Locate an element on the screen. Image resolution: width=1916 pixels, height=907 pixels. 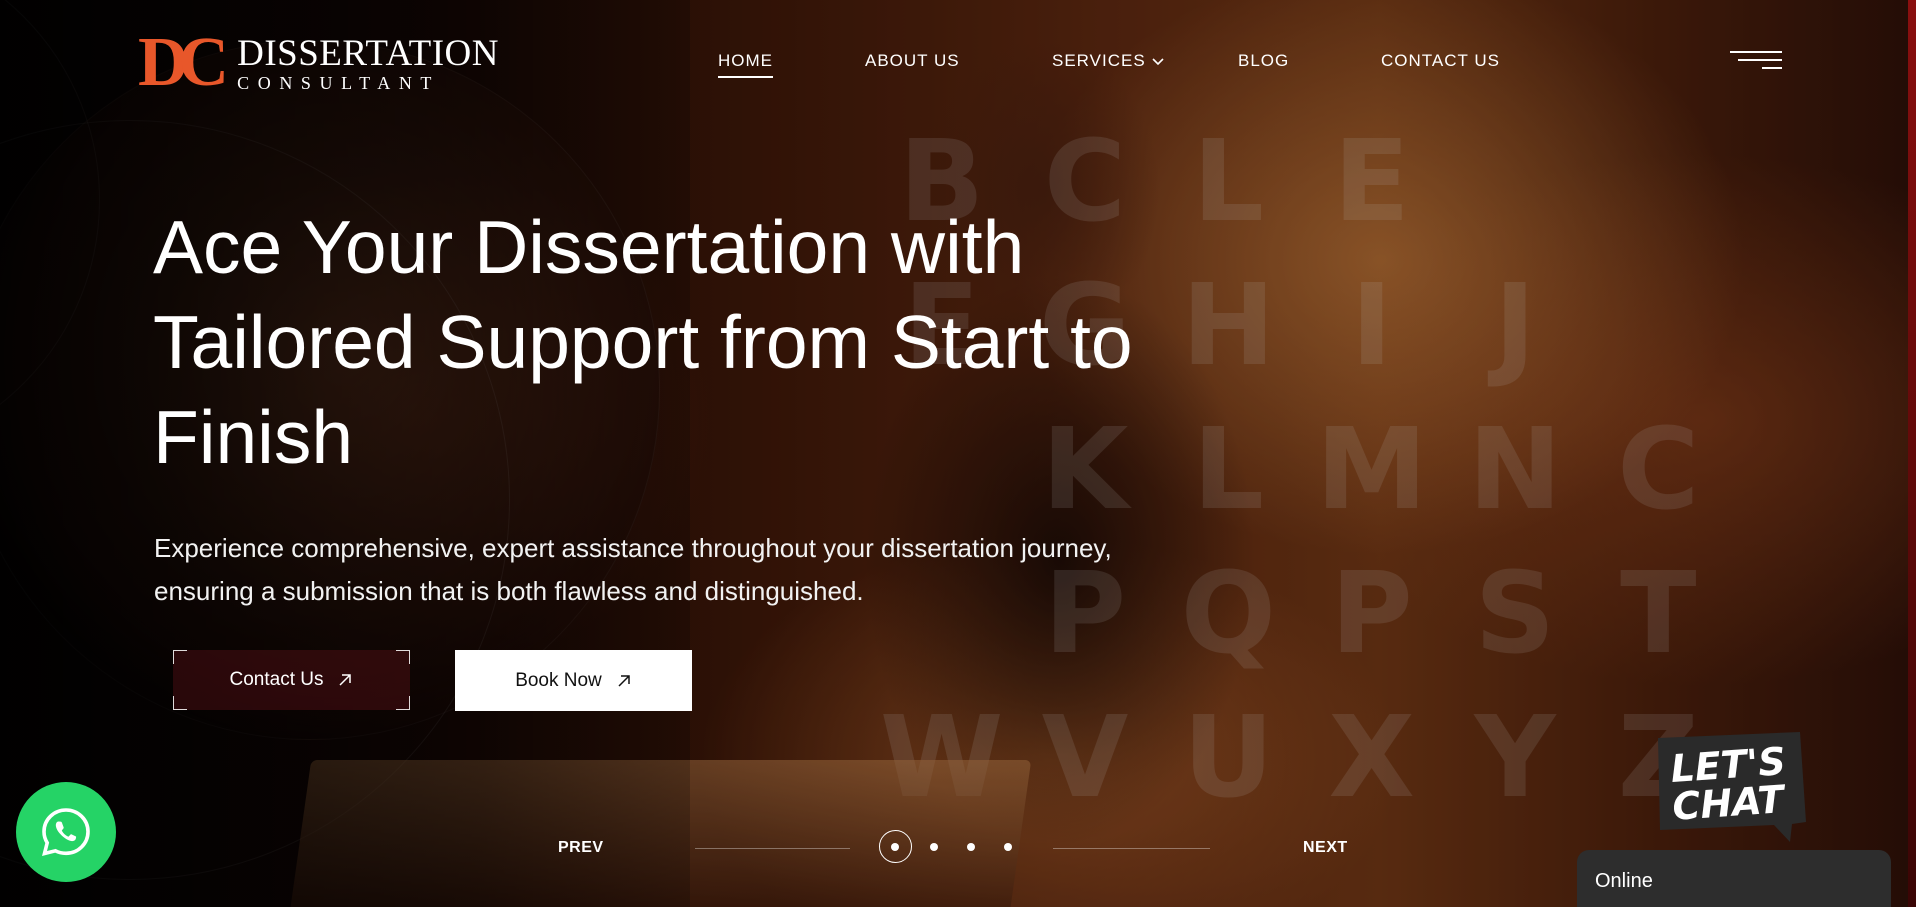
nav-about-us: ABOUT US is located at coordinates (912, 61).